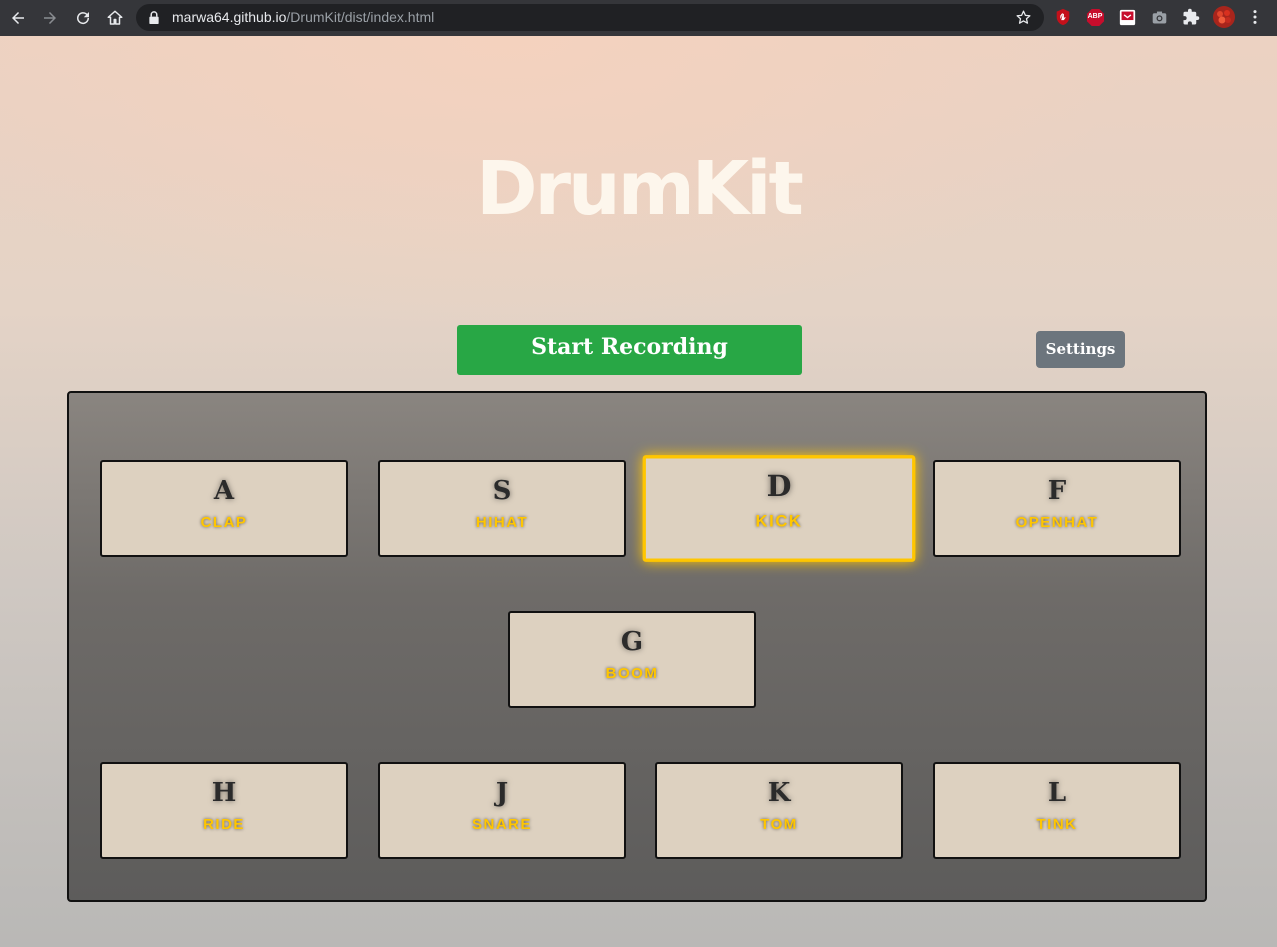 The width and height of the screenshot is (1277, 947). Describe the element at coordinates (1224, 17) in the screenshot. I see `profile-avatar-icon` at that location.